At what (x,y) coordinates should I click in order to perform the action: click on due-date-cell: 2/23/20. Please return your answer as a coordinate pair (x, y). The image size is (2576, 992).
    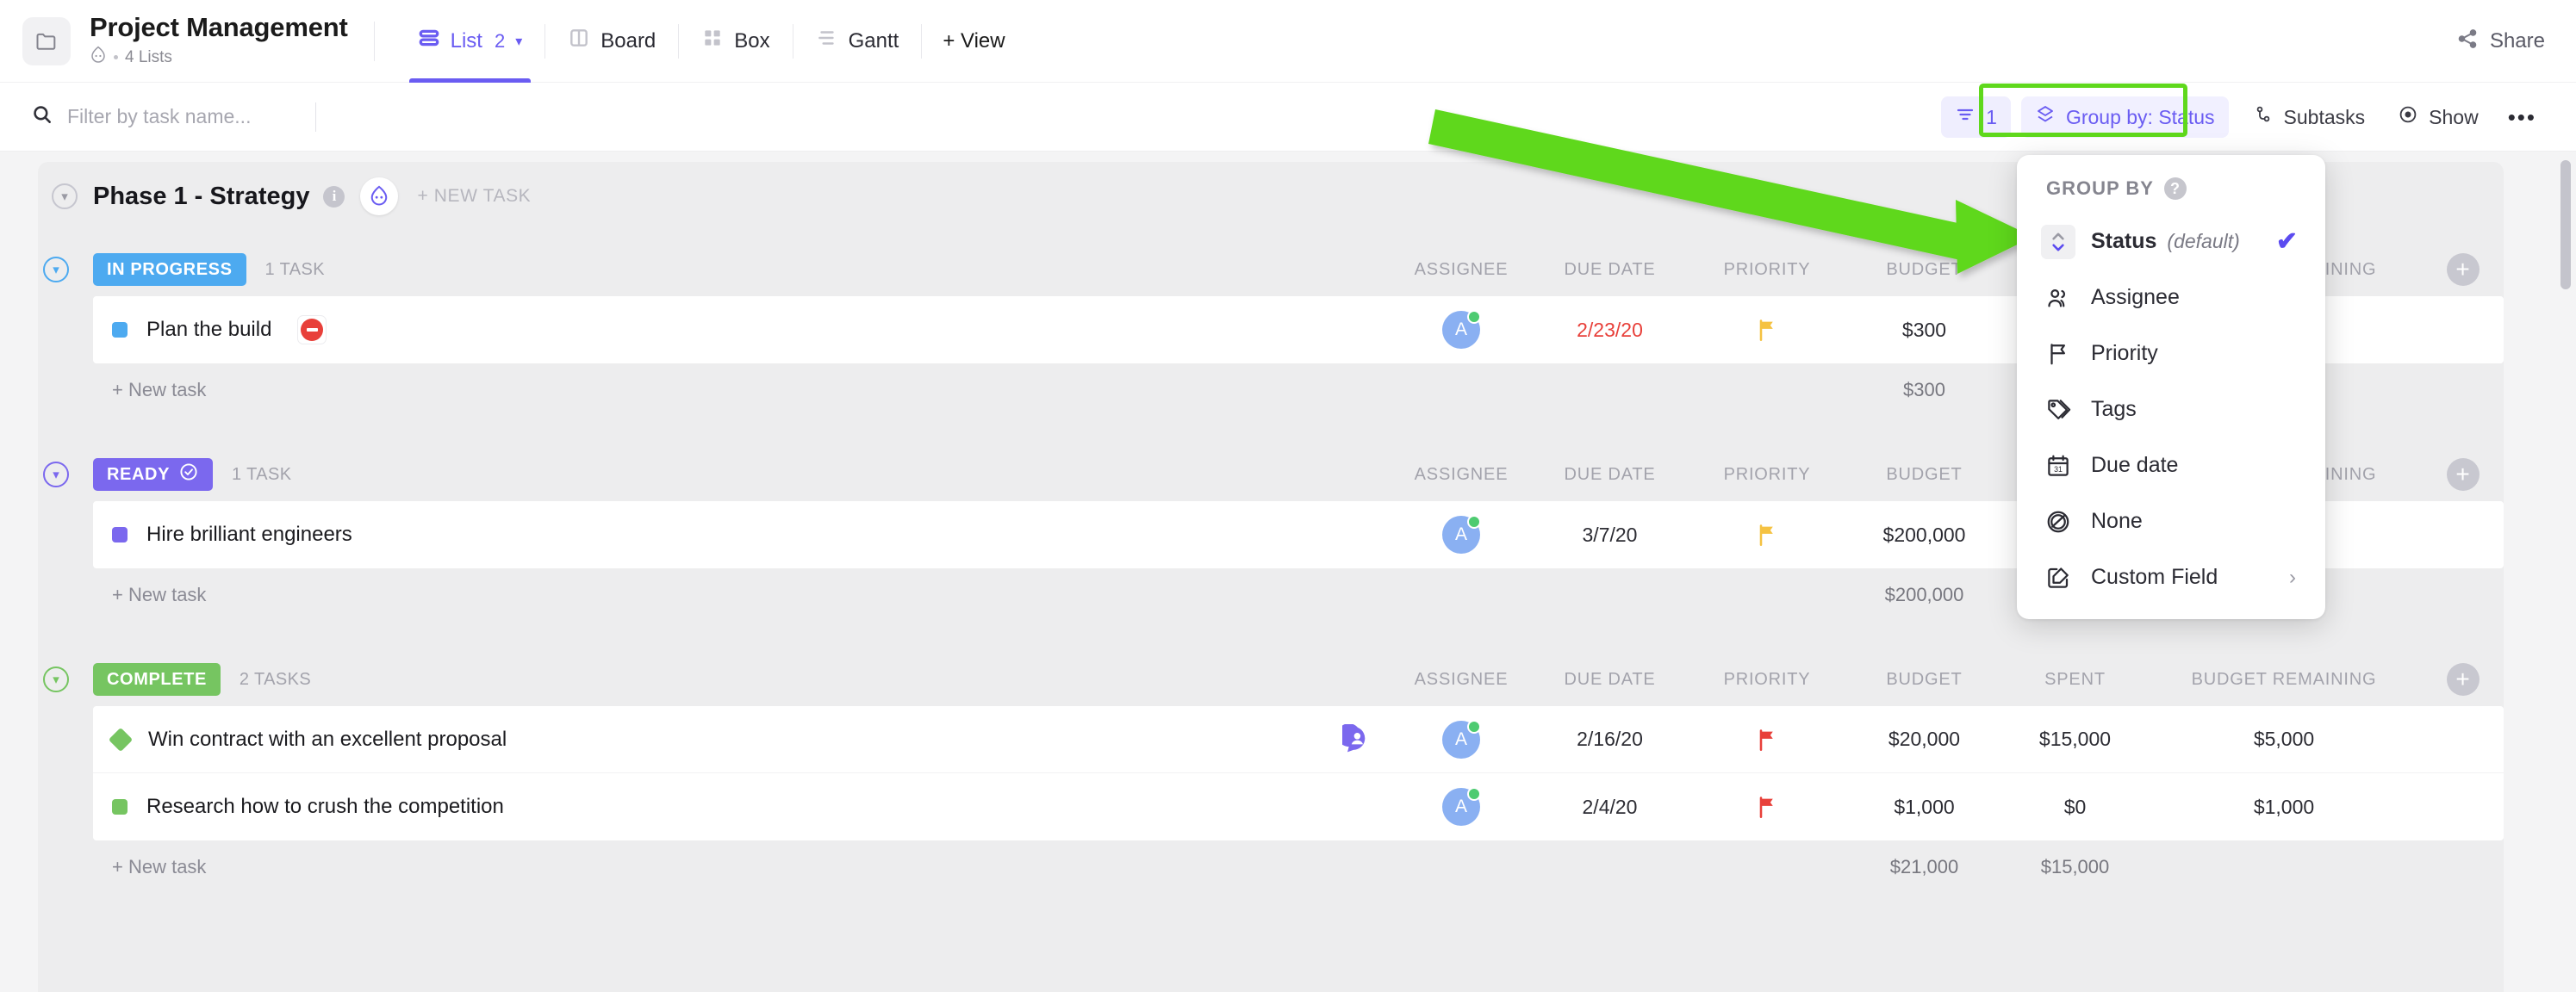
    Looking at the image, I should click on (1610, 330).